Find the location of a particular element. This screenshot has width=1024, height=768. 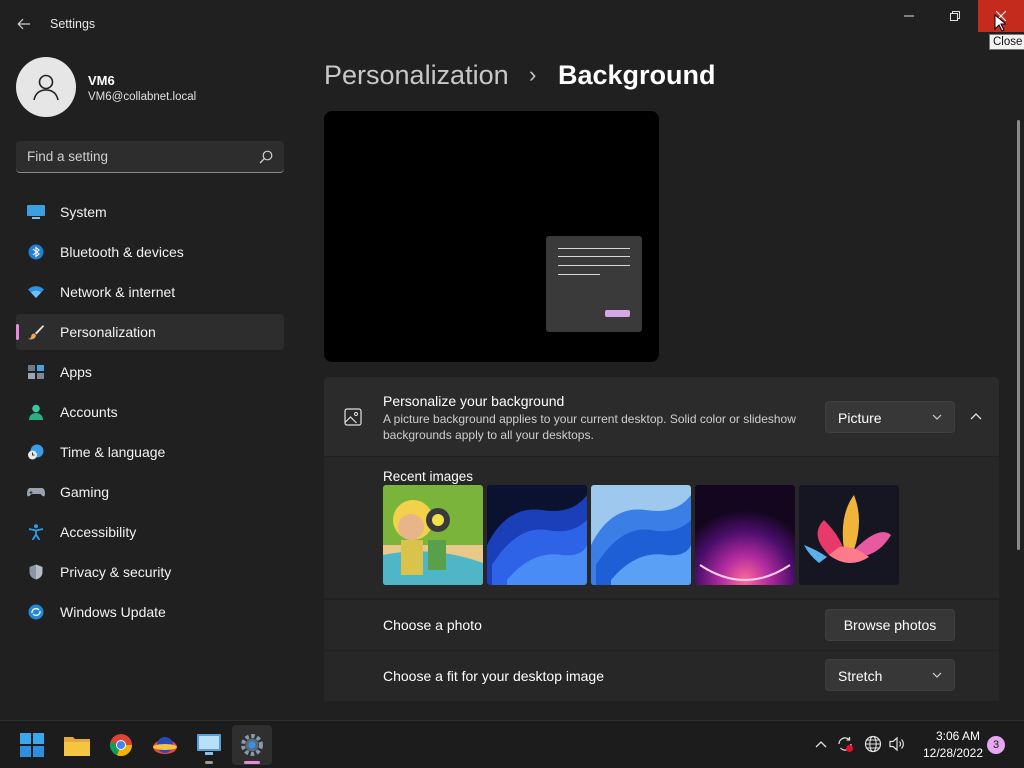

cartoon-character-image is located at coordinates (433, 535).